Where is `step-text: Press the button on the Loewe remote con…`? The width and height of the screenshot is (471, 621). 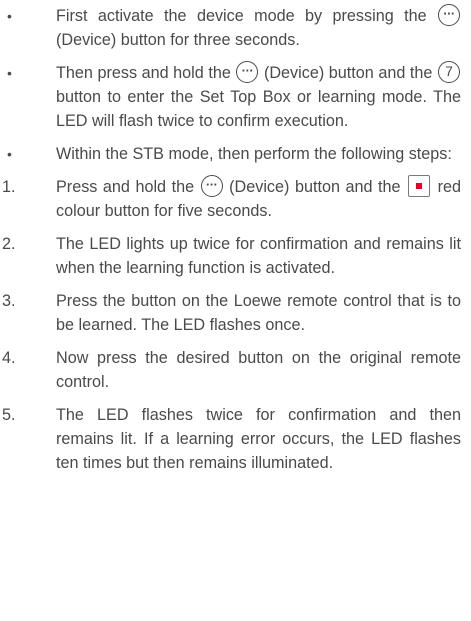
step-text: Press the button on the Loewe remote con… is located at coordinates (258, 313).